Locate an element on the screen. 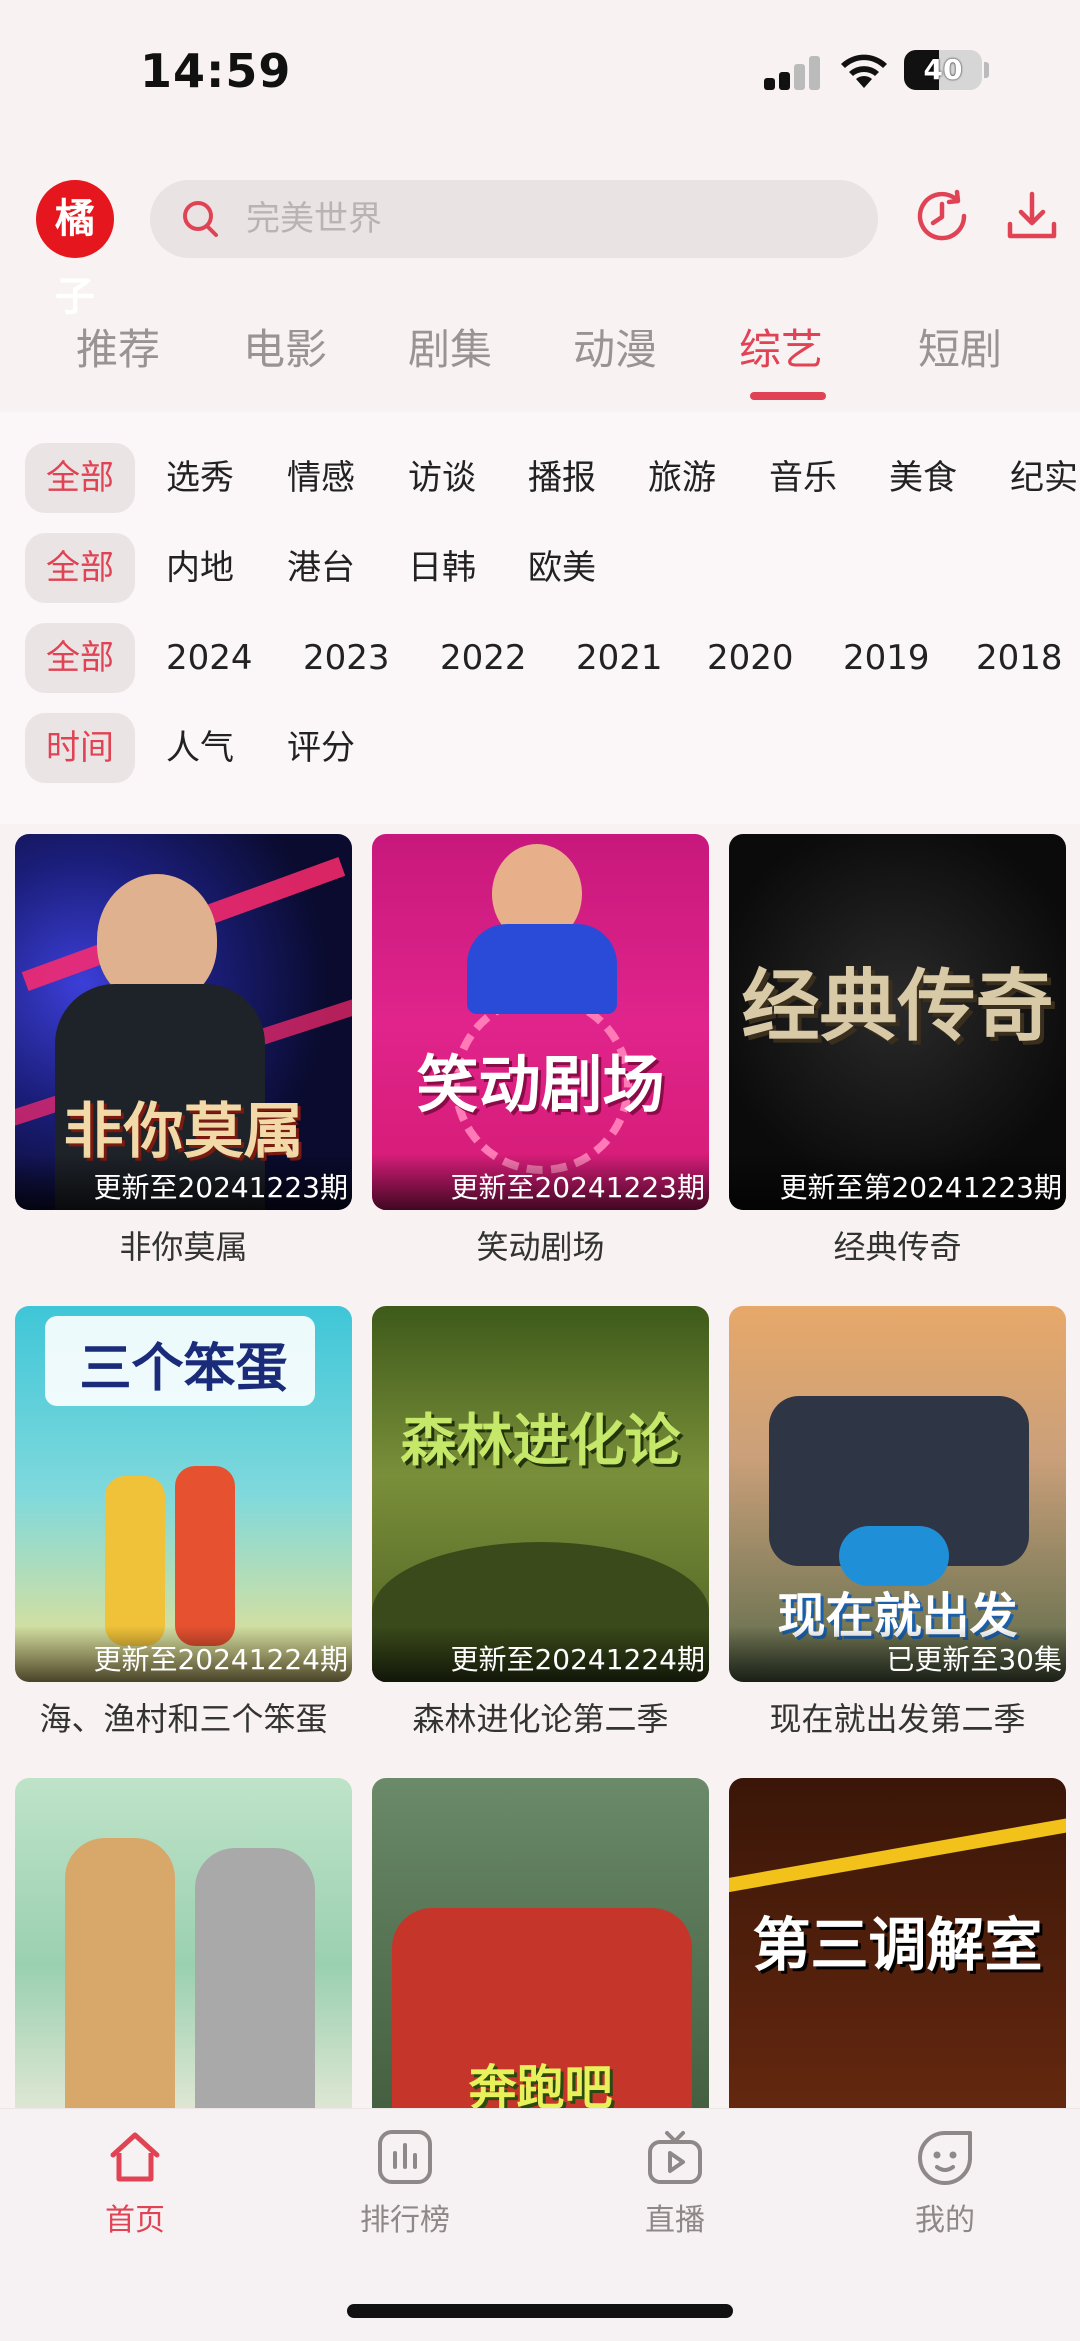 The height and width of the screenshot is (2341, 1080). filter-chip: 内地 is located at coordinates (200, 568).